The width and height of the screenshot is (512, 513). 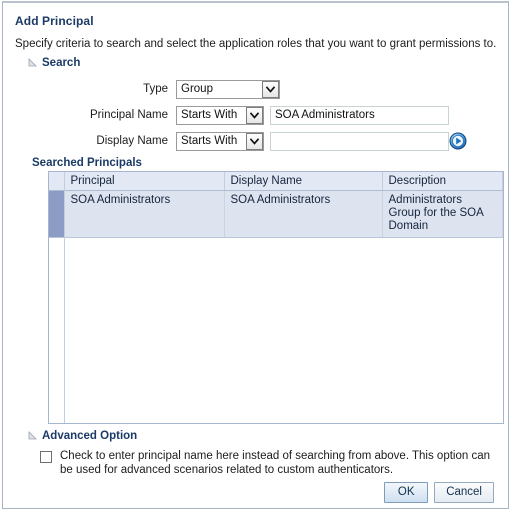 I want to click on row-selector-header, so click(x=57, y=181).